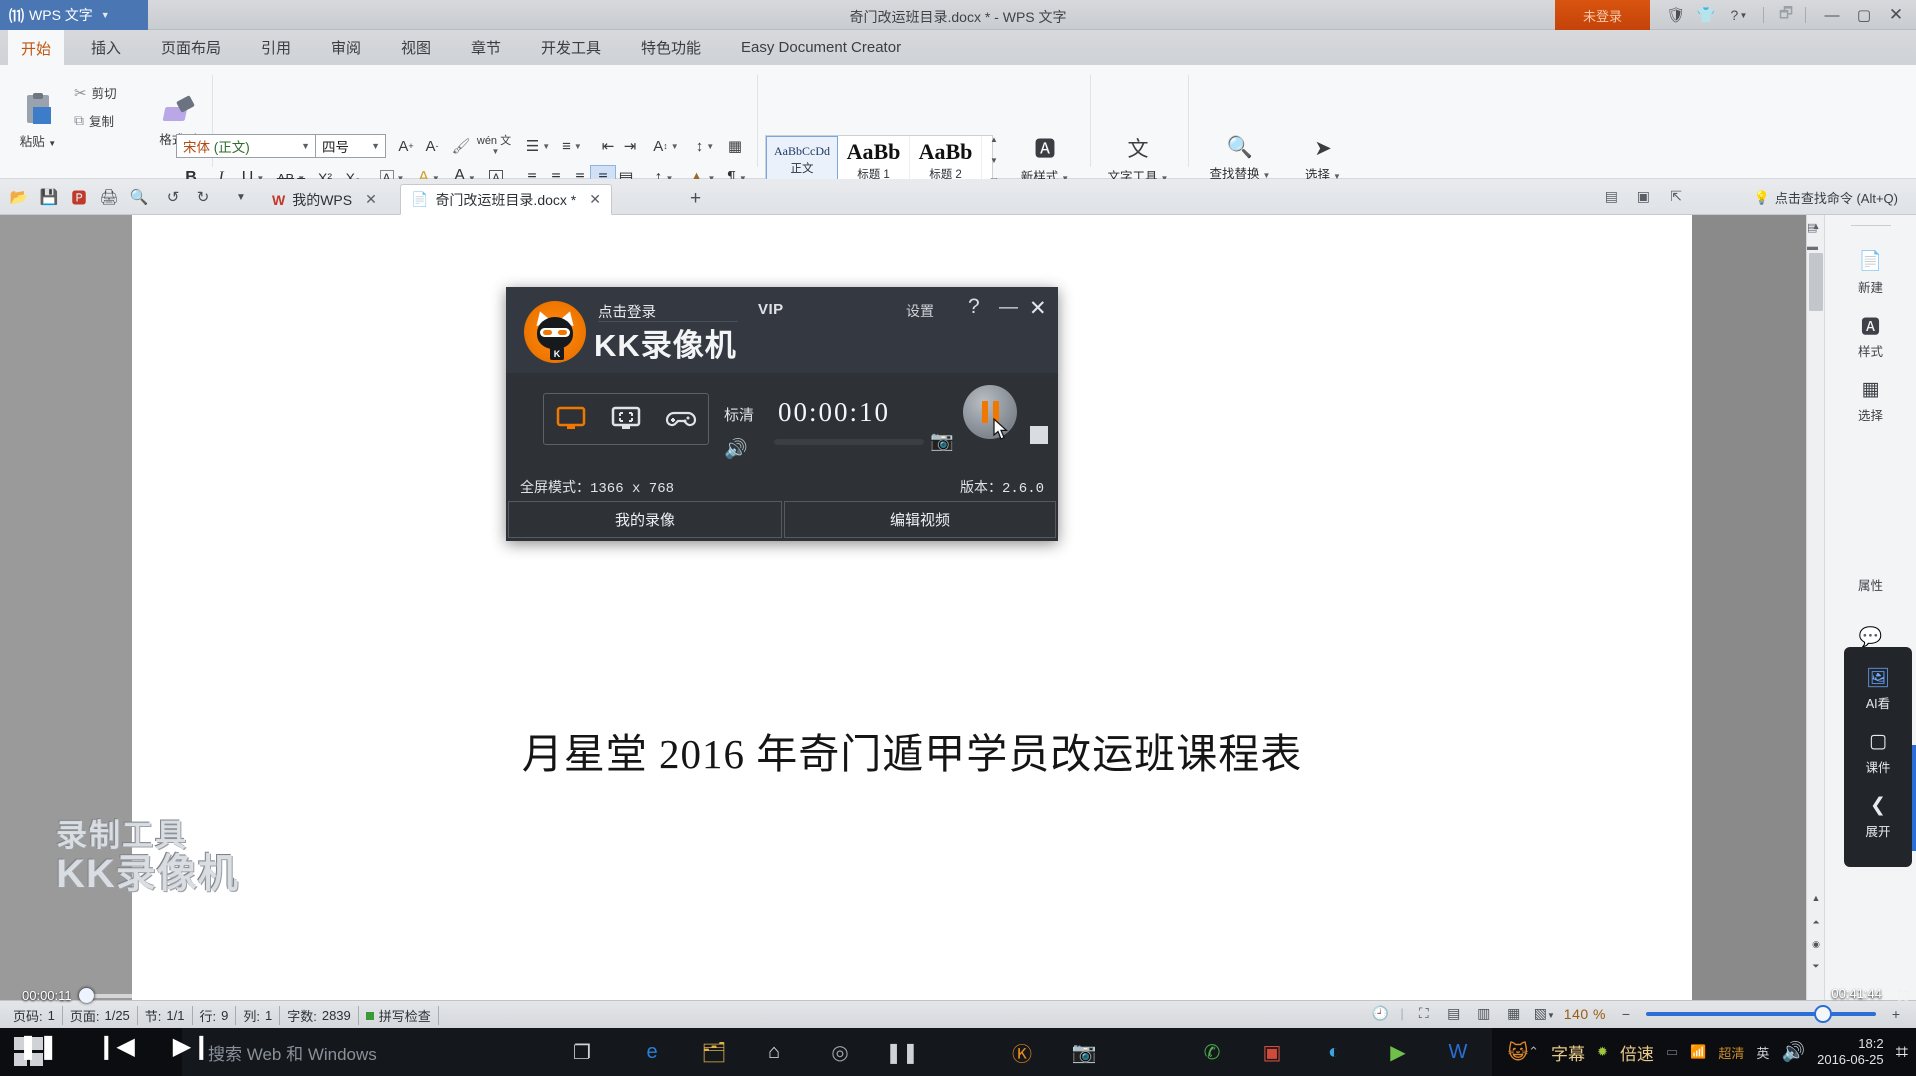 The image size is (1916, 1076). Describe the element at coordinates (203, 197) in the screenshot. I see `redo-icon: ↻` at that location.